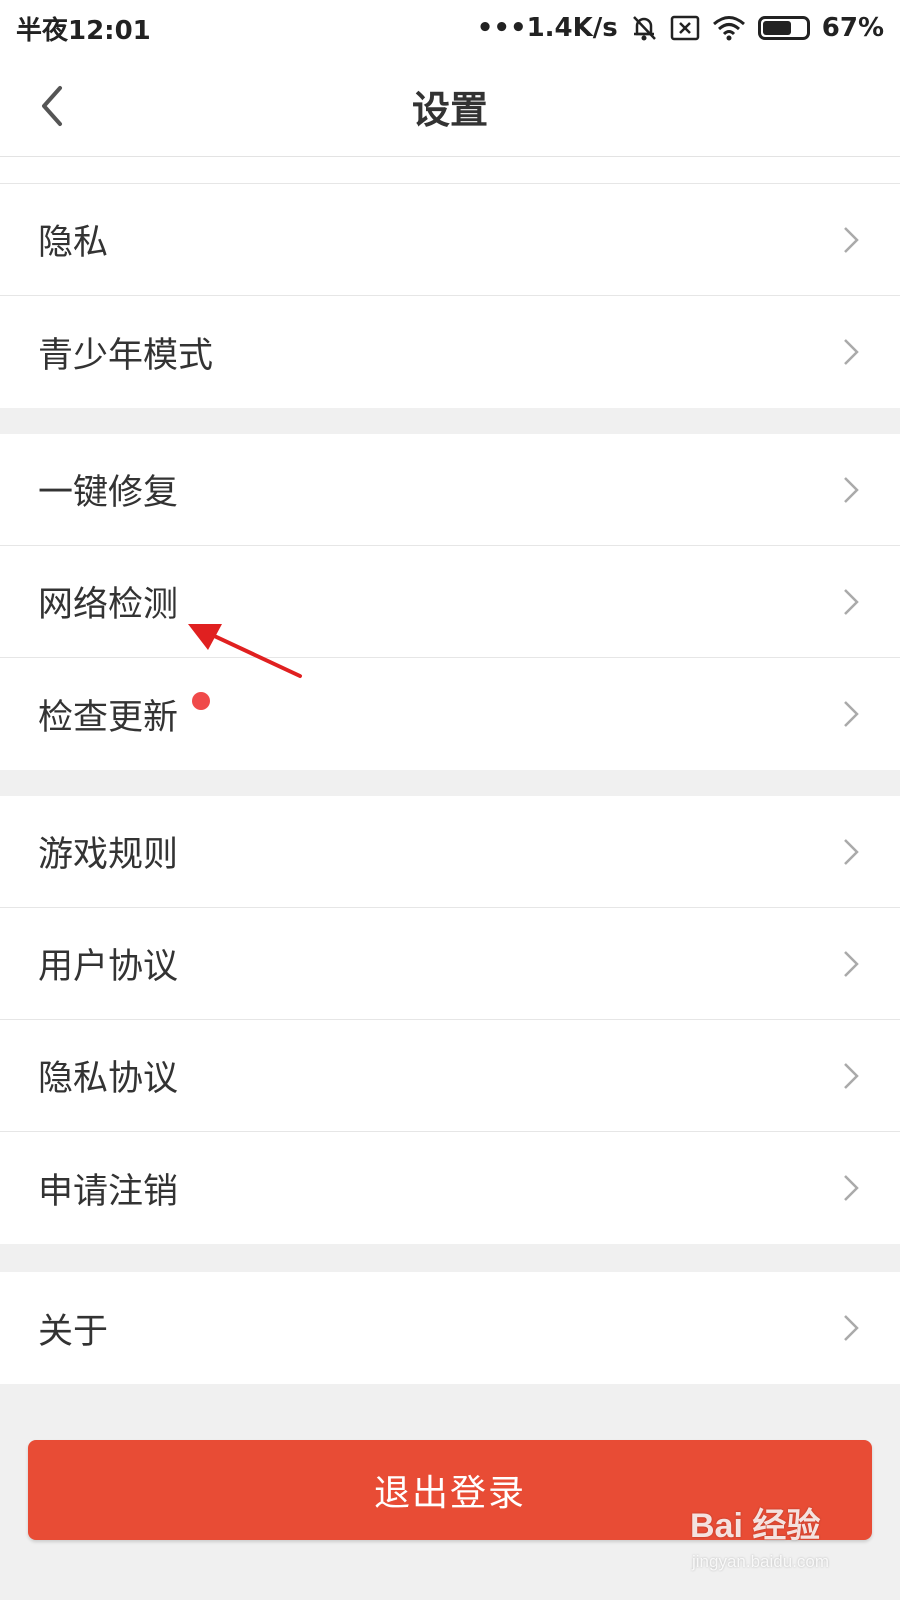  What do you see at coordinates (450, 170) in the screenshot?
I see `scrolled-list-top` at bounding box center [450, 170].